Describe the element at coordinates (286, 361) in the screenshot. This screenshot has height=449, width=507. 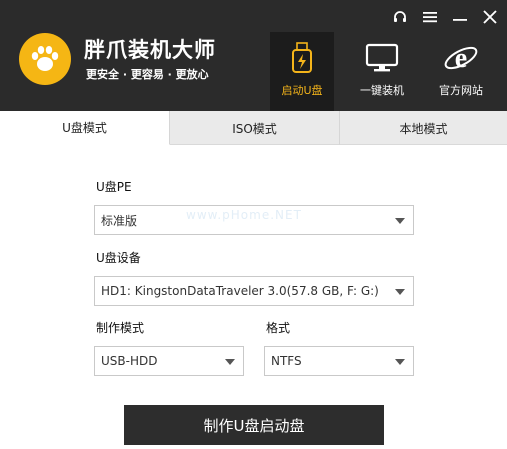
I see `format-select-value: NTFS` at that location.